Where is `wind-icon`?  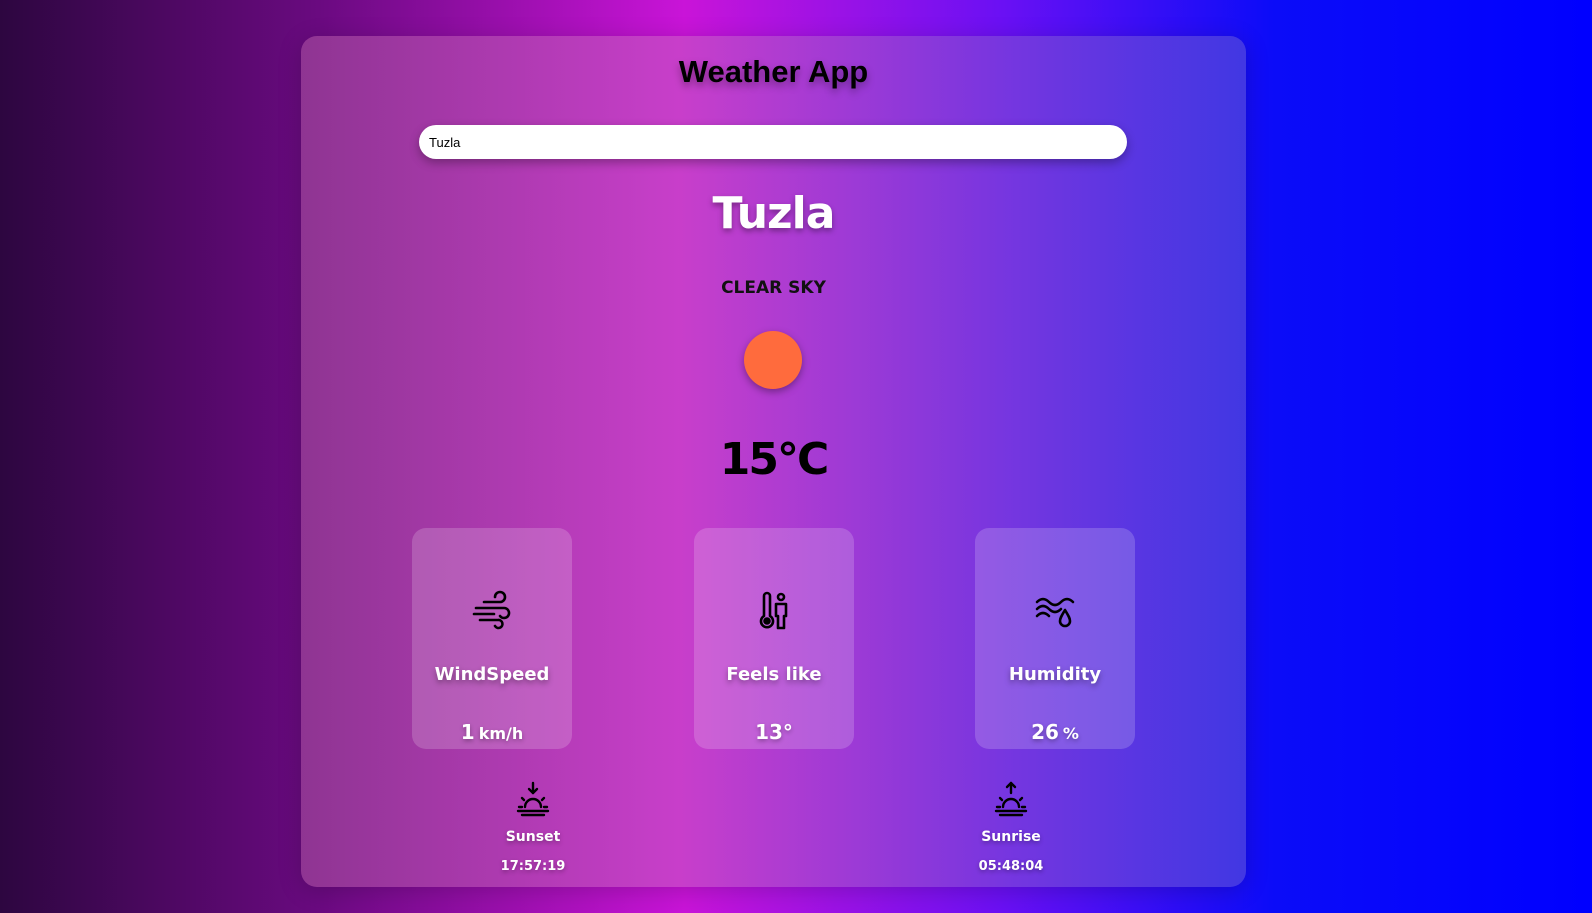
wind-icon is located at coordinates (492, 614).